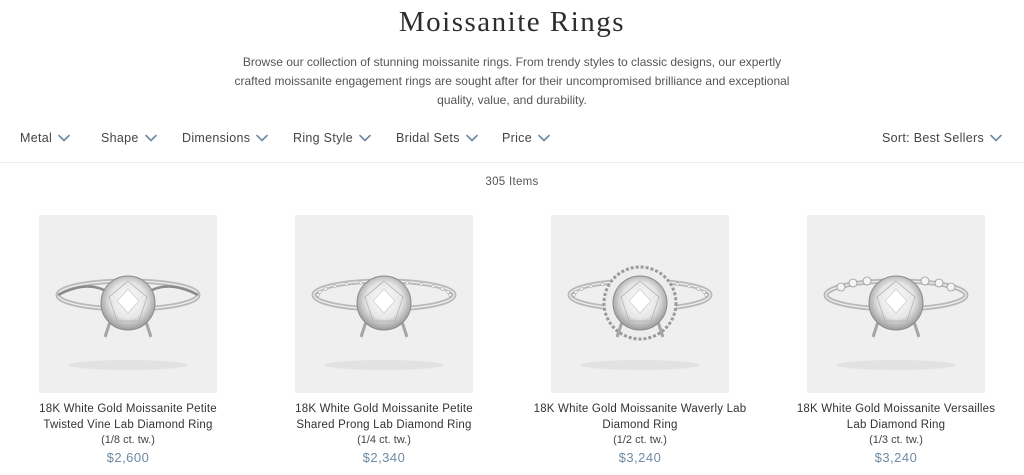 This screenshot has height=475, width=1024. Describe the element at coordinates (896, 440) in the screenshot. I see `product-carat: (1/3 ct. tw.)` at that location.